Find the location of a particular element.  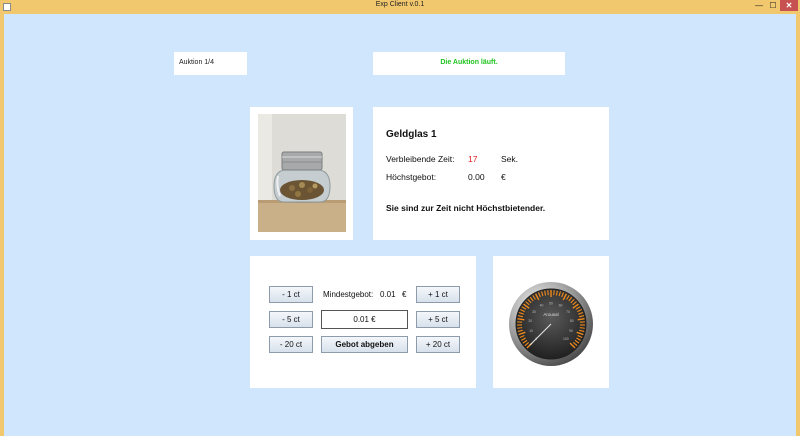

gauge-tick-label: 70 is located at coordinates (568, 312).